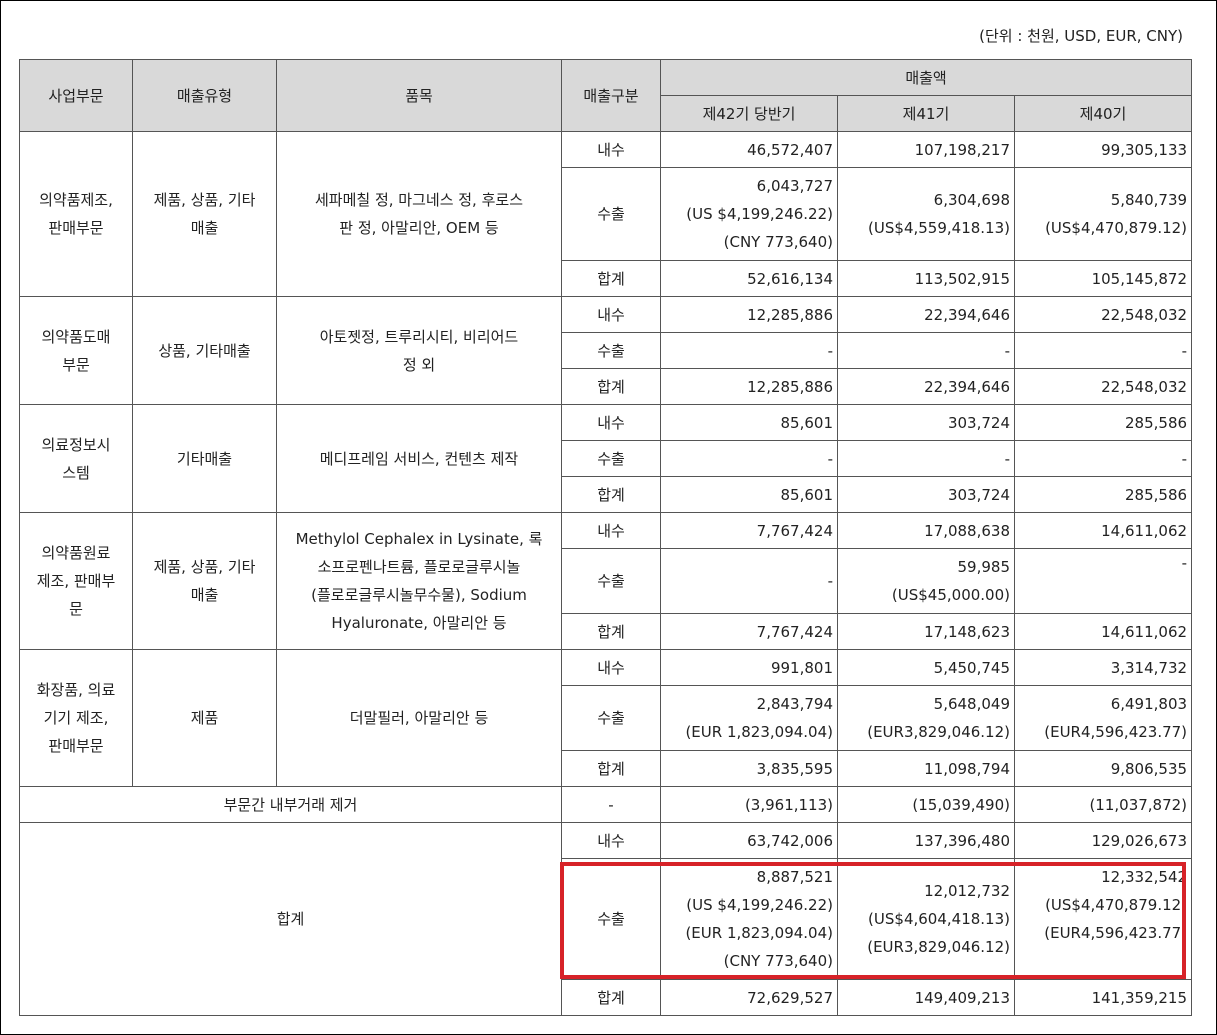 This screenshot has width=1217, height=1035. What do you see at coordinates (1103, 113) in the screenshot?
I see `header-period-40: 제40기` at bounding box center [1103, 113].